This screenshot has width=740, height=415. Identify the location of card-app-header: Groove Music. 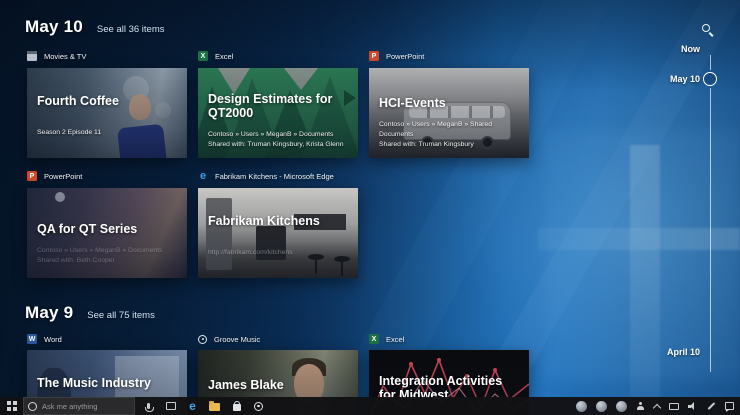
(229, 339).